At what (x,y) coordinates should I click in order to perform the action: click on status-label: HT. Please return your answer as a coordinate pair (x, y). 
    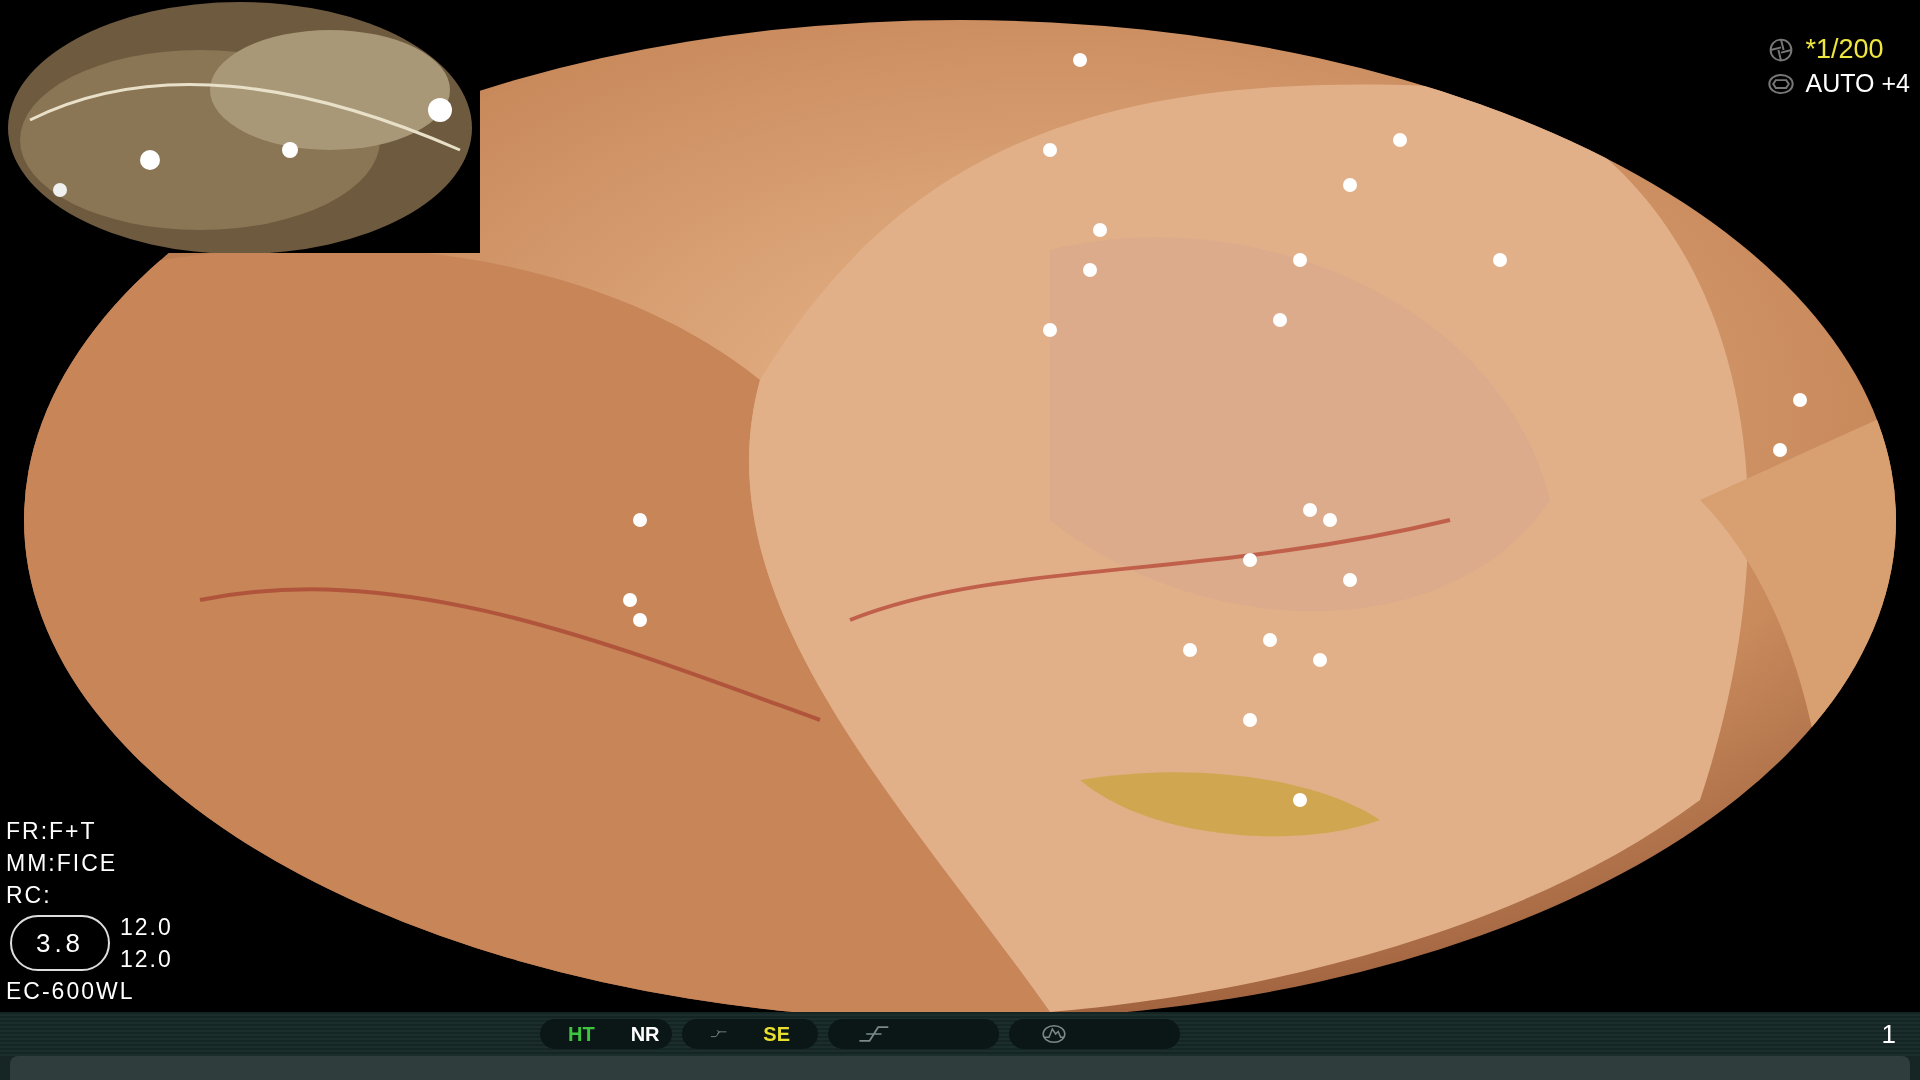
    Looking at the image, I should click on (581, 1034).